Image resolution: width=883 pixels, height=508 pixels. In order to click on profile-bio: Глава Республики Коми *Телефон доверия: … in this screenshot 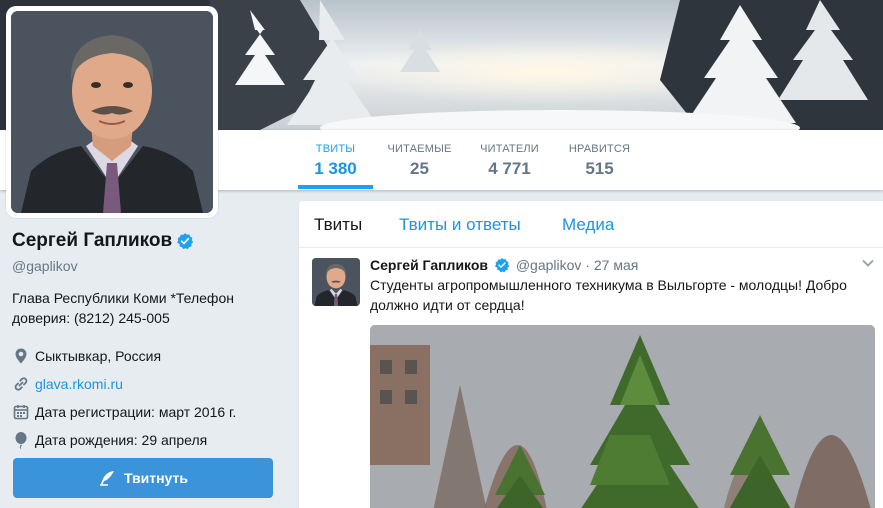, I will do `click(123, 308)`.